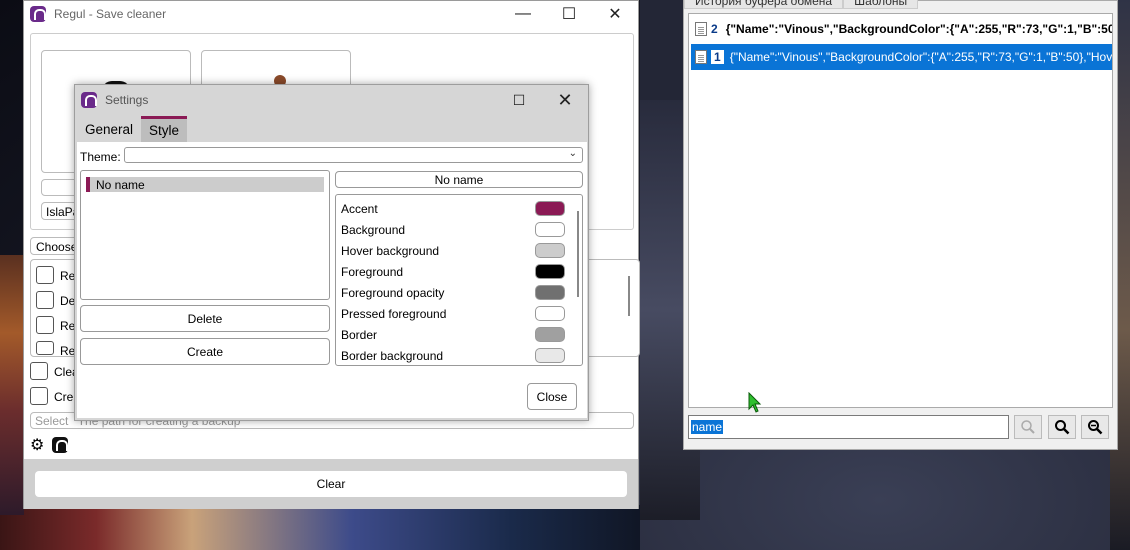  Describe the element at coordinates (109, 129) in the screenshot. I see `tab-general: General` at that location.